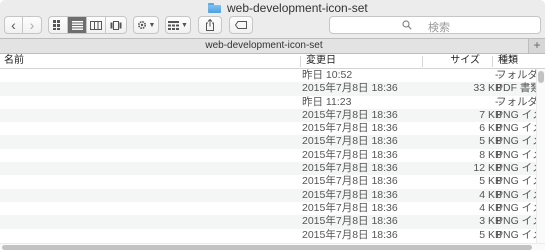 The image size is (545, 250). I want to click on vertical-scroll-thumb, so click(541, 77).